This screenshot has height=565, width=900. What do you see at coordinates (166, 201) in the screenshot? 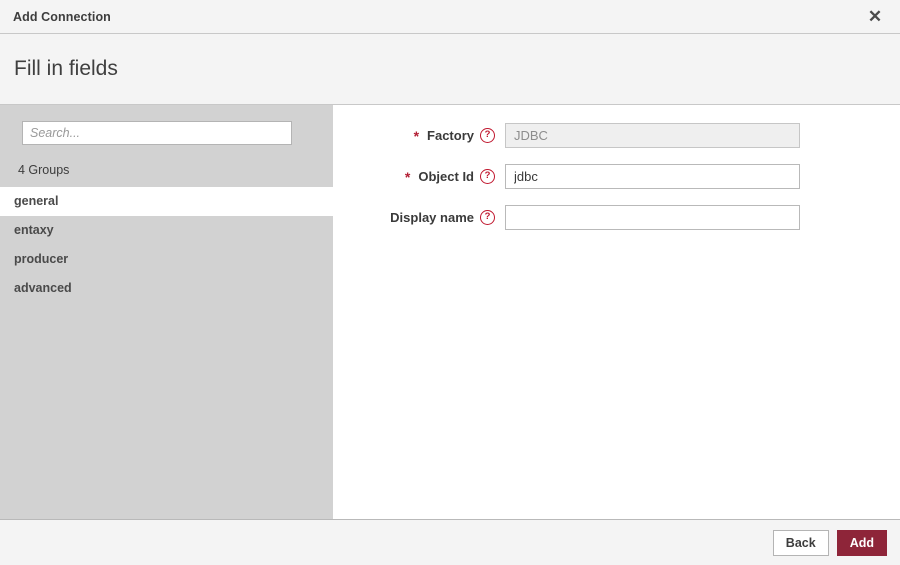
I see `sidebar-item-general: general` at bounding box center [166, 201].